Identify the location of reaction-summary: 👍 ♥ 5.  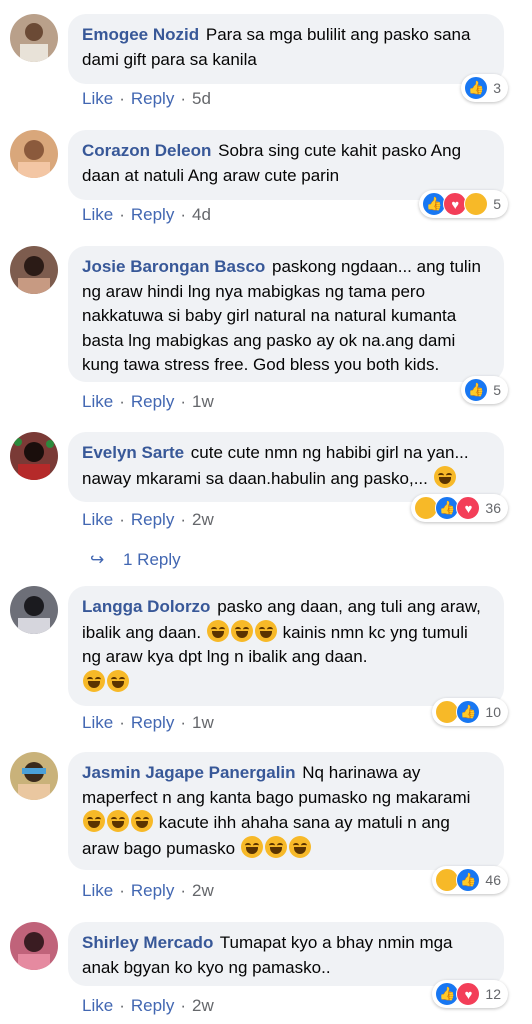
(463, 204).